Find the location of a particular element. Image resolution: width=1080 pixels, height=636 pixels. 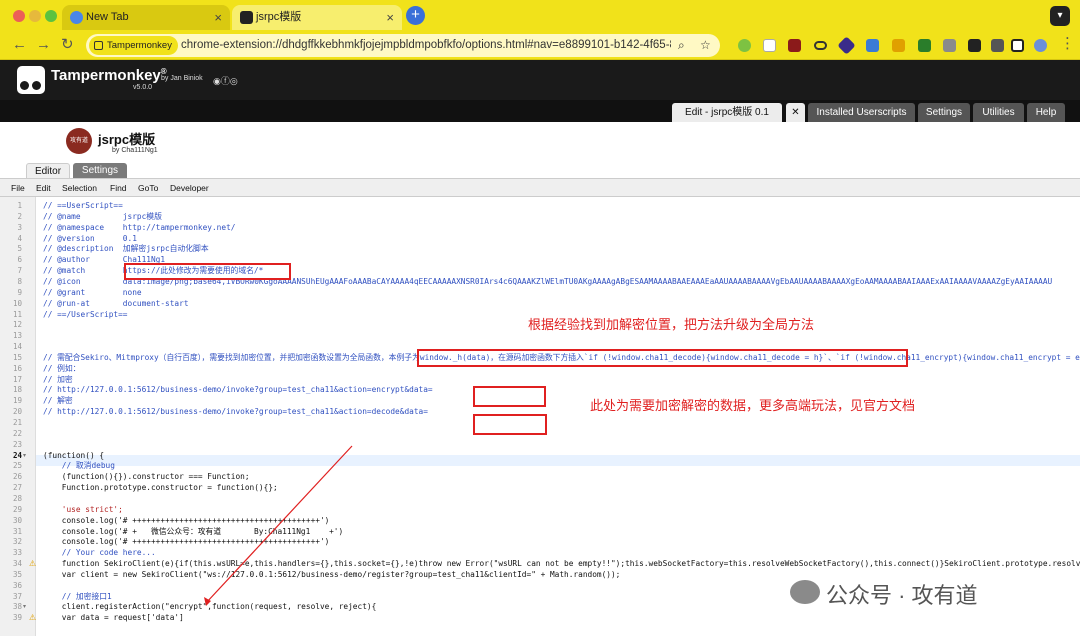

tampermonkey-header: Tampermonkey® by Jan Biniok v5.0.0 ◉ⓕ◎ is located at coordinates (540, 80).